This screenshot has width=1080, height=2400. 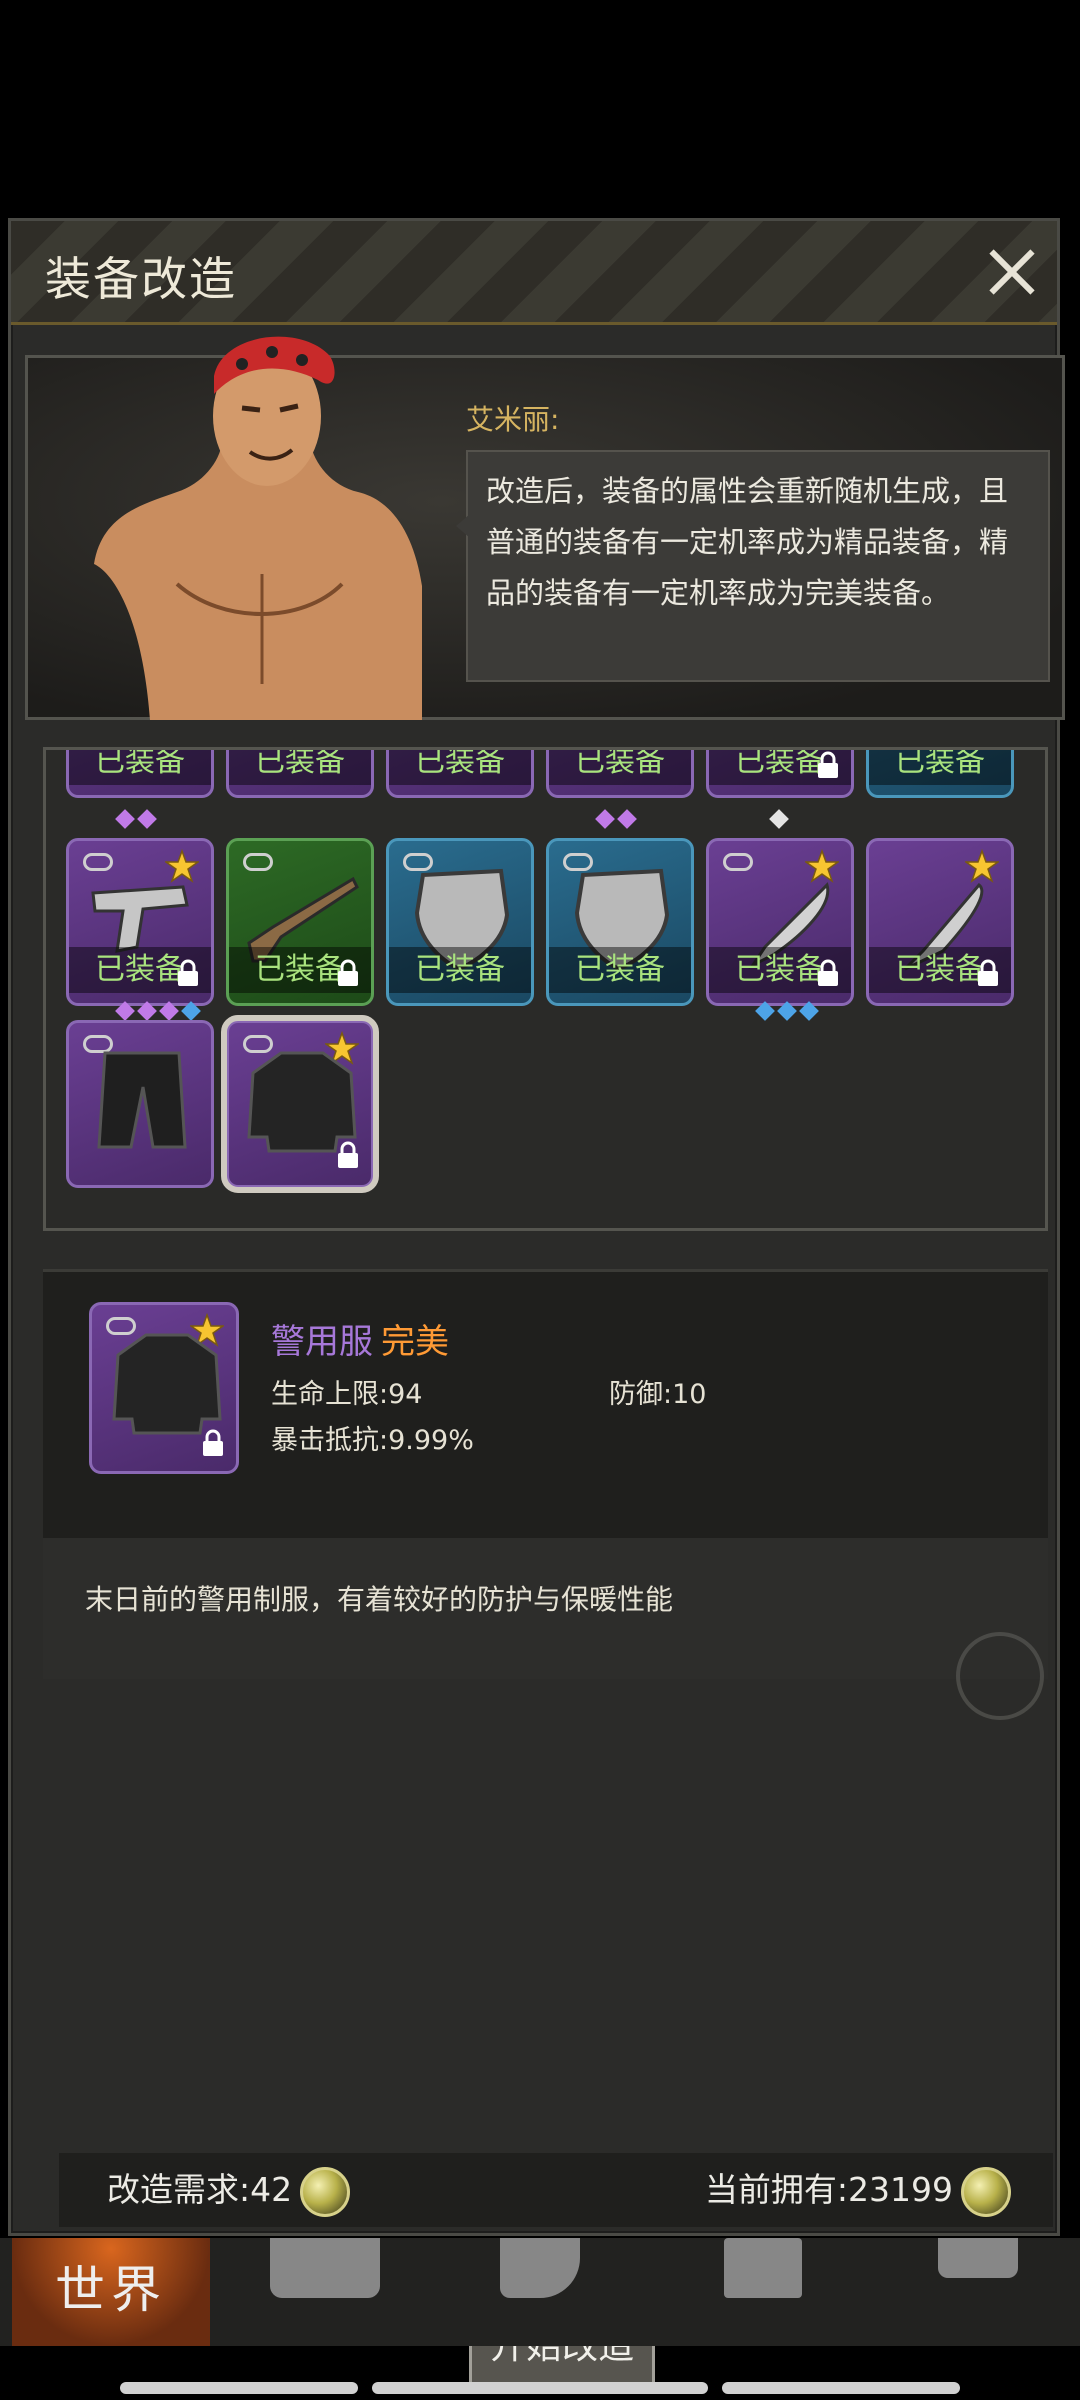 I want to click on item-name: 警用服, so click(x=322, y=1342).